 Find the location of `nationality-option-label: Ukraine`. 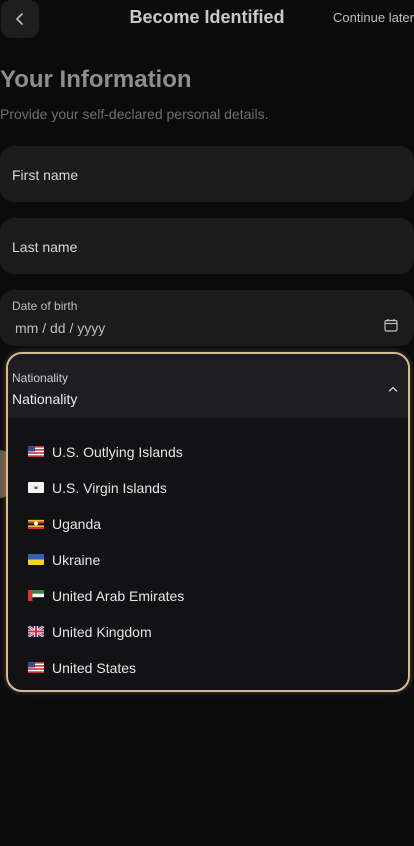

nationality-option-label: Ukraine is located at coordinates (76, 560).